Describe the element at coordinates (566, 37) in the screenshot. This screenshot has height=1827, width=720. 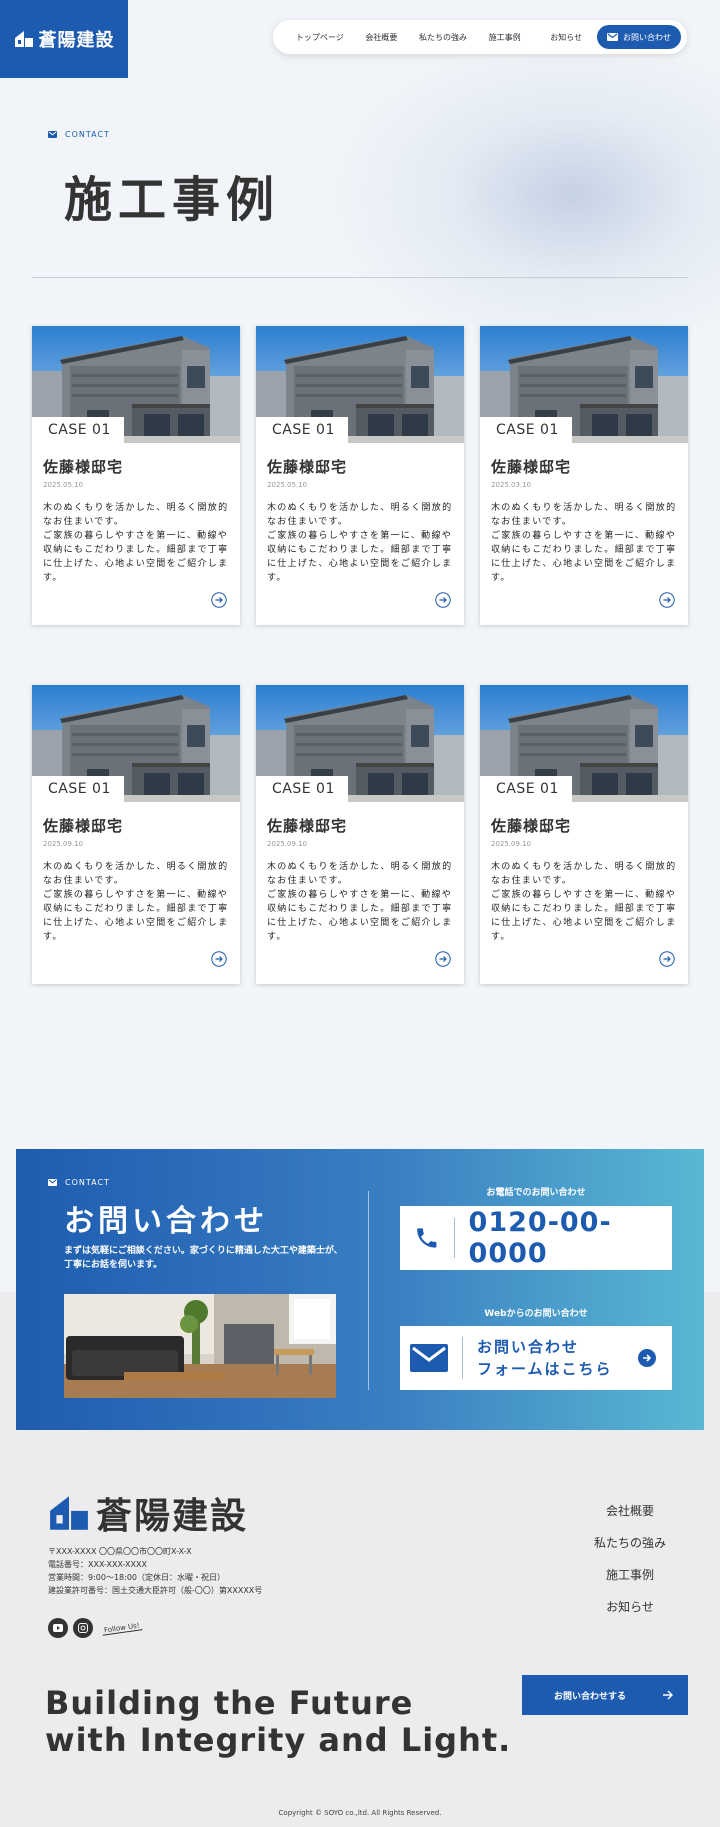
I see `nav-item-news: お知らせ` at that location.